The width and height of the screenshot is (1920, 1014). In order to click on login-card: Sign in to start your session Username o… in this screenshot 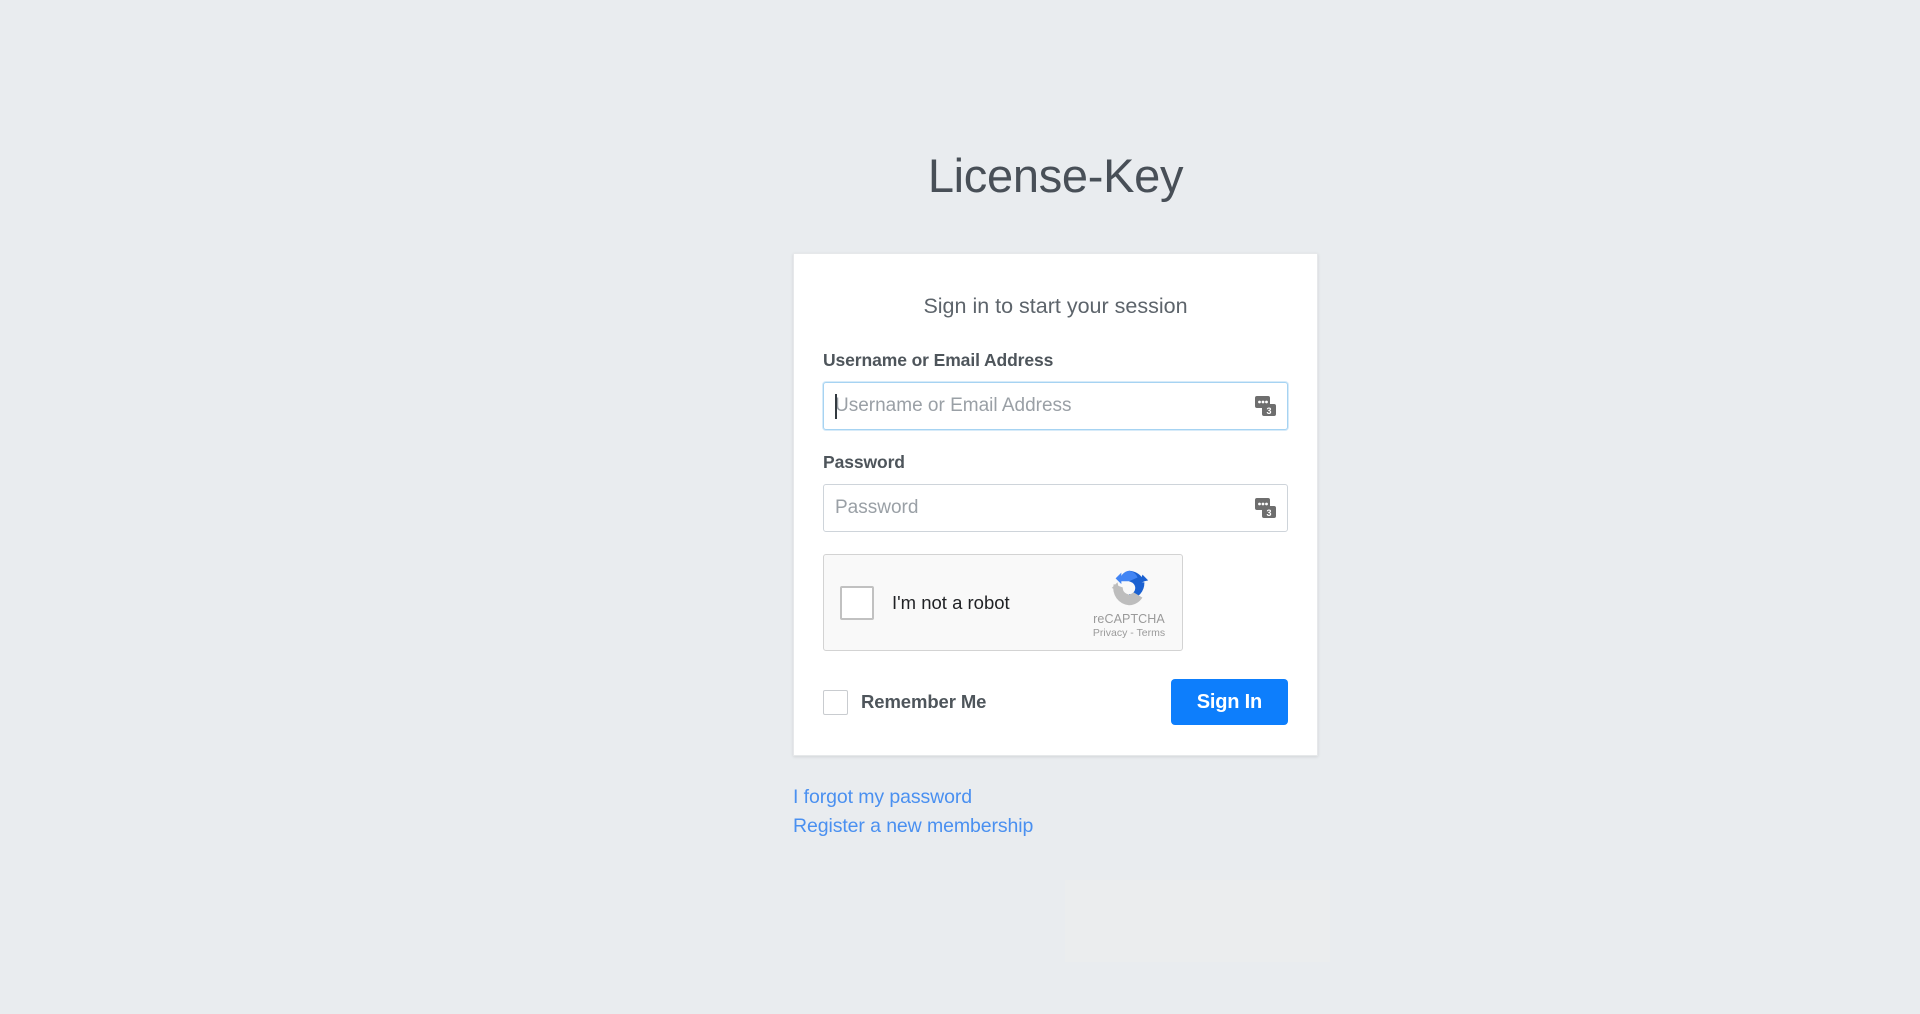, I will do `click(1055, 504)`.